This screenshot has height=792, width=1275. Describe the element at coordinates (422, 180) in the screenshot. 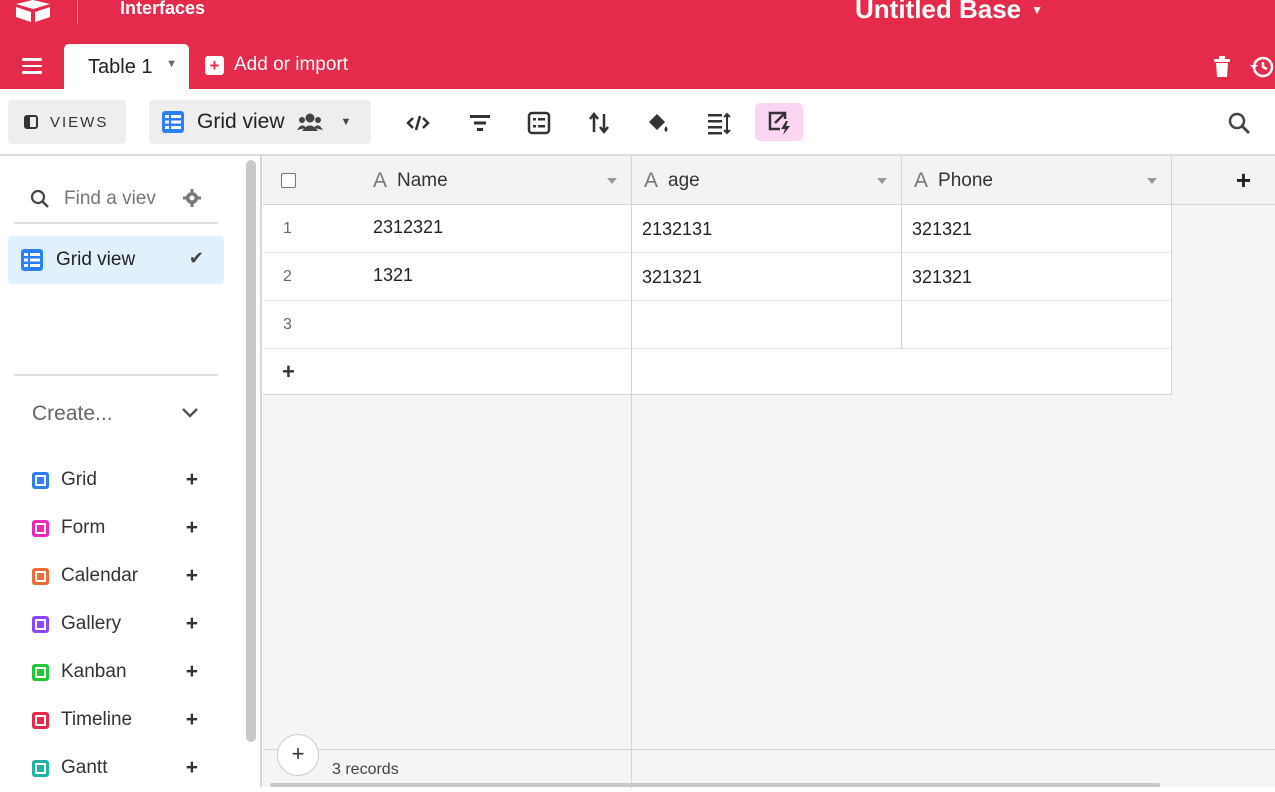

I see `column-label: Name` at that location.